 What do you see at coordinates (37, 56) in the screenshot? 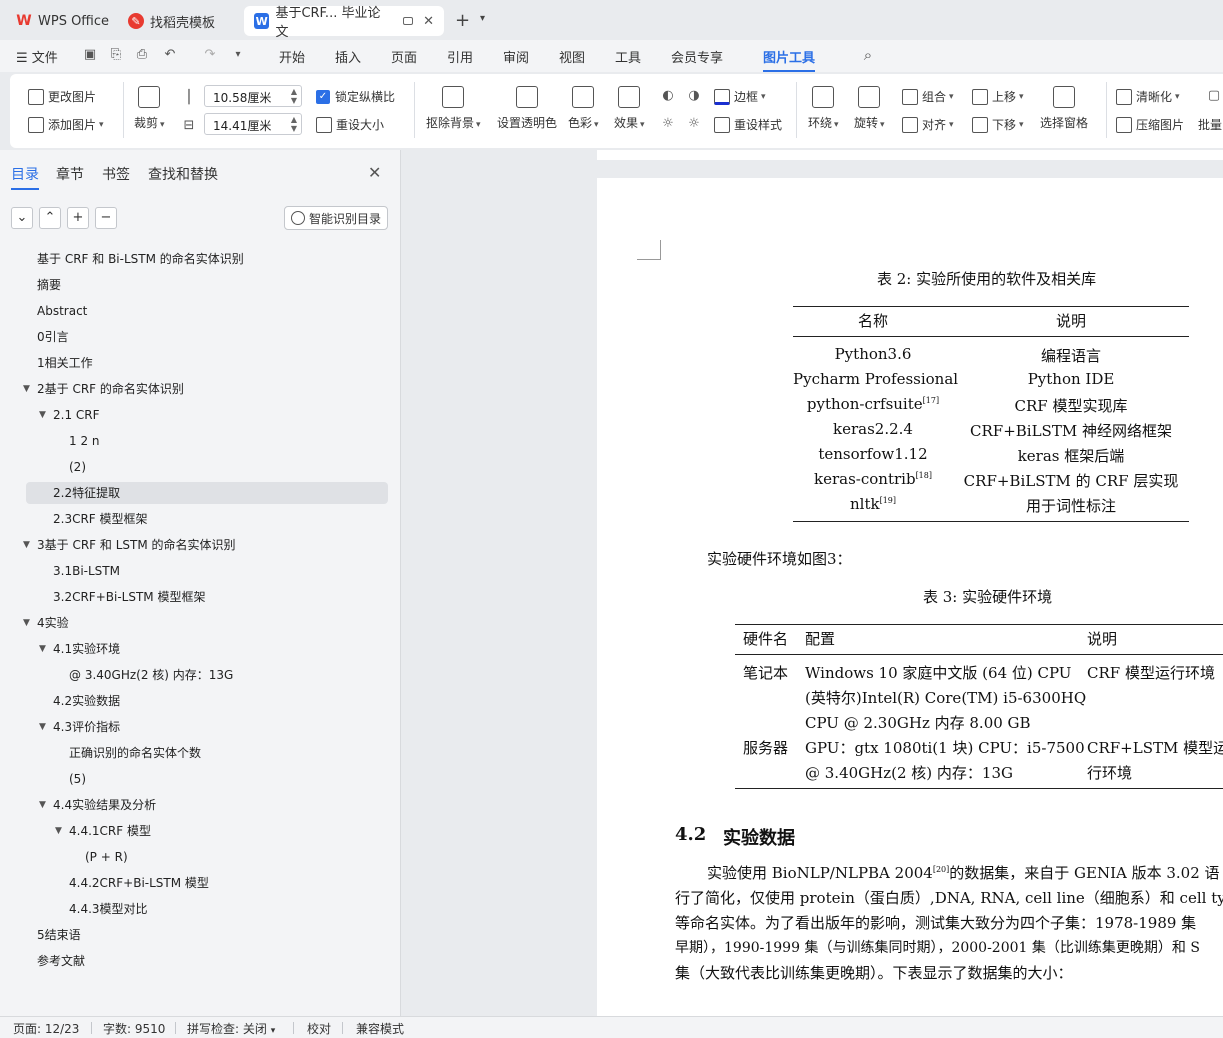
I see `file-menu: ☰ 文件` at bounding box center [37, 56].